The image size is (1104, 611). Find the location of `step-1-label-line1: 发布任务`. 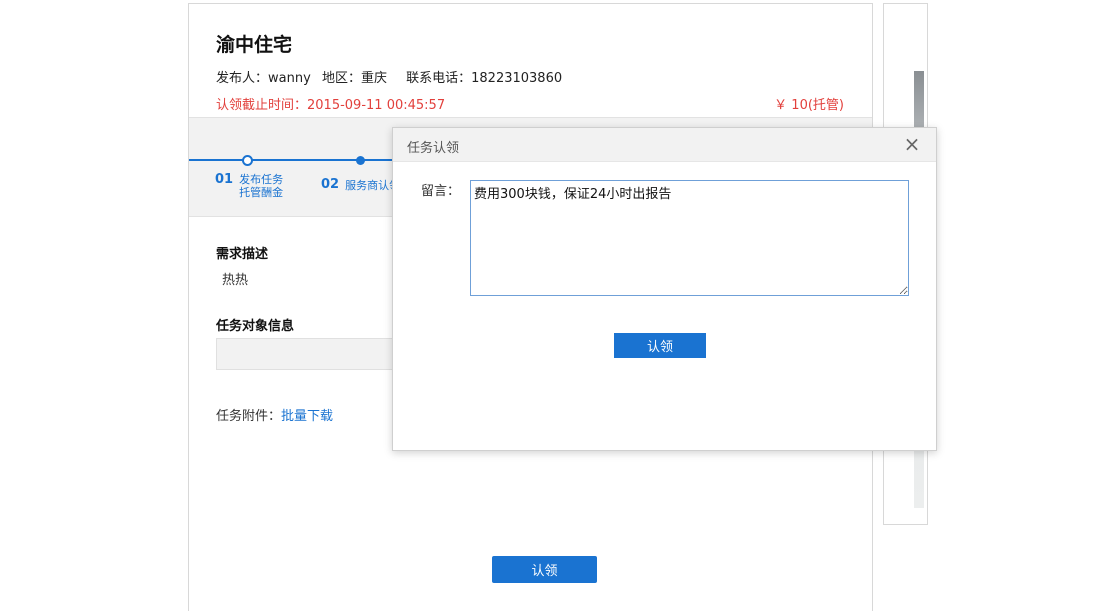

step-1-label-line1: 发布任务 is located at coordinates (261, 179).